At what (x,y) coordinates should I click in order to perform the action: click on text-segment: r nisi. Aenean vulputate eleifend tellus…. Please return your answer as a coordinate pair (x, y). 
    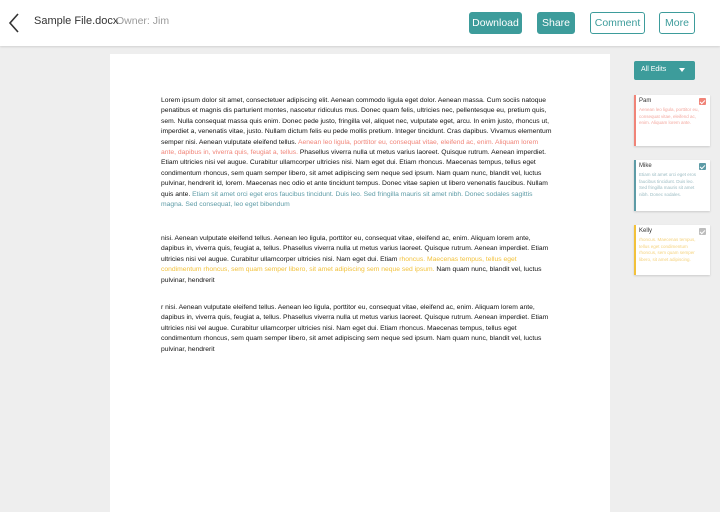
    Looking at the image, I should click on (355, 328).